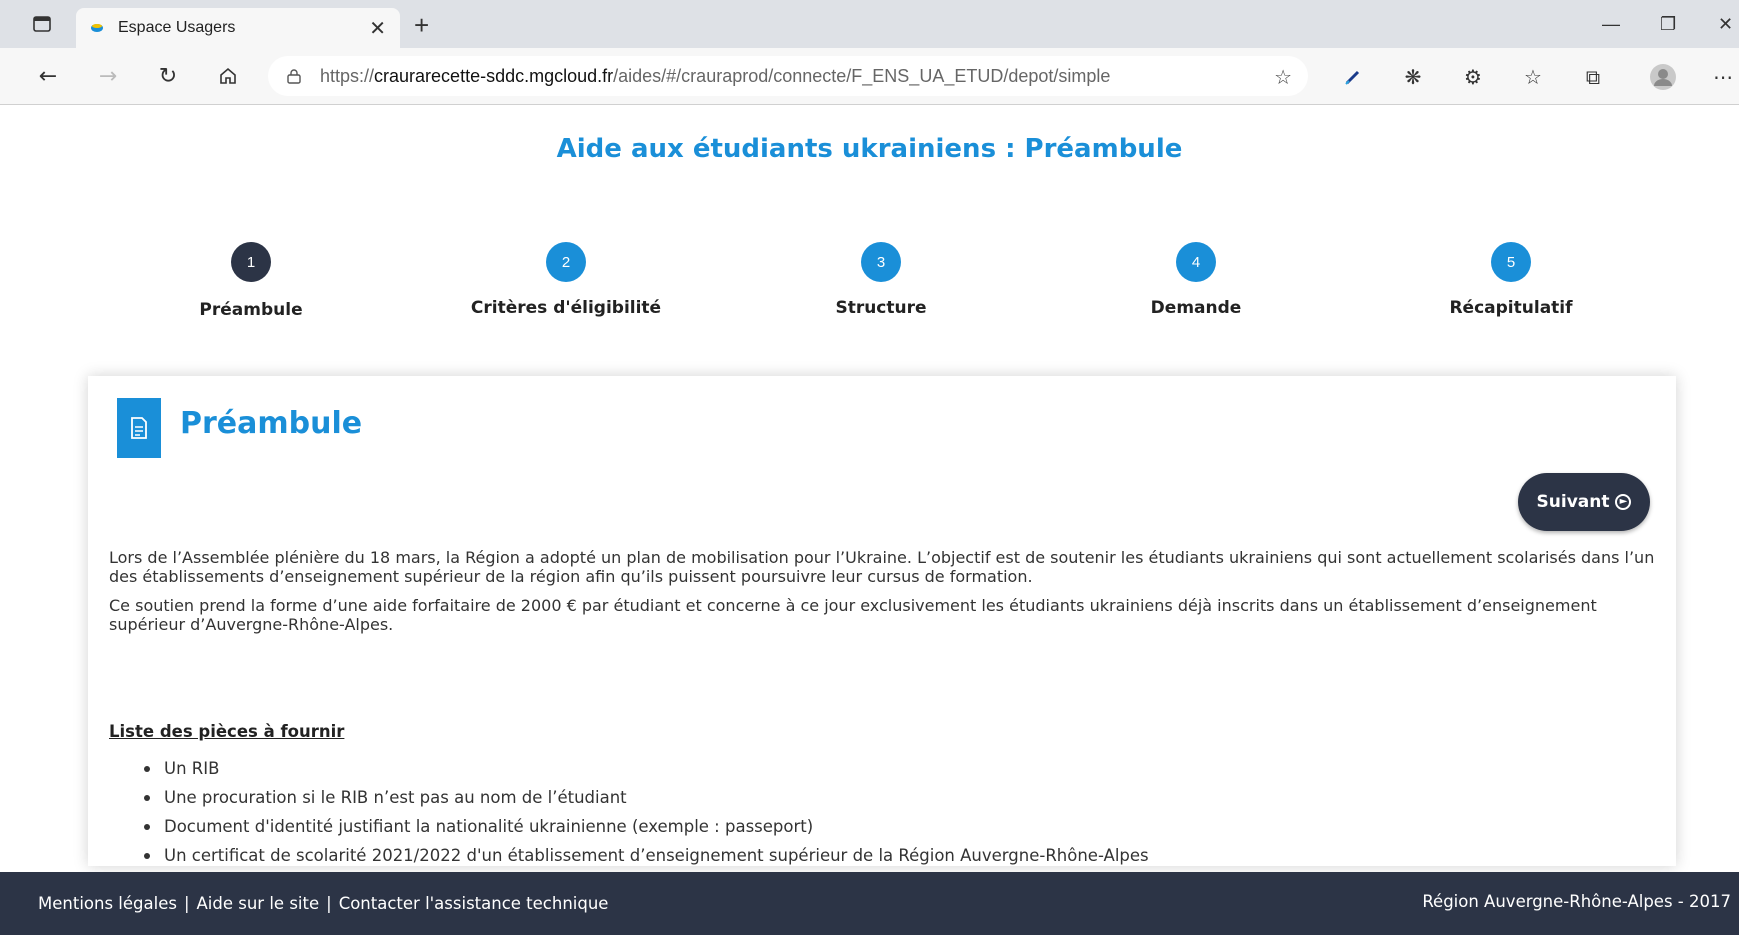 The width and height of the screenshot is (1739, 935). I want to click on step-number: 4, so click(1196, 262).